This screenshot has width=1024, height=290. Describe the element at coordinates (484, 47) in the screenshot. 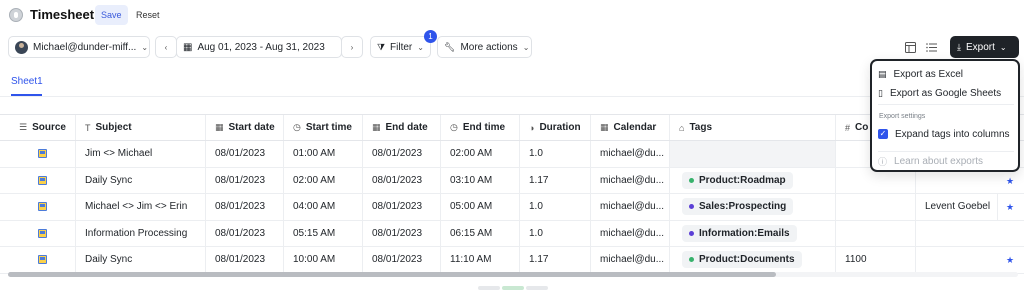

I see `more-actions-button: 🔧︎ More actions ⌄` at that location.